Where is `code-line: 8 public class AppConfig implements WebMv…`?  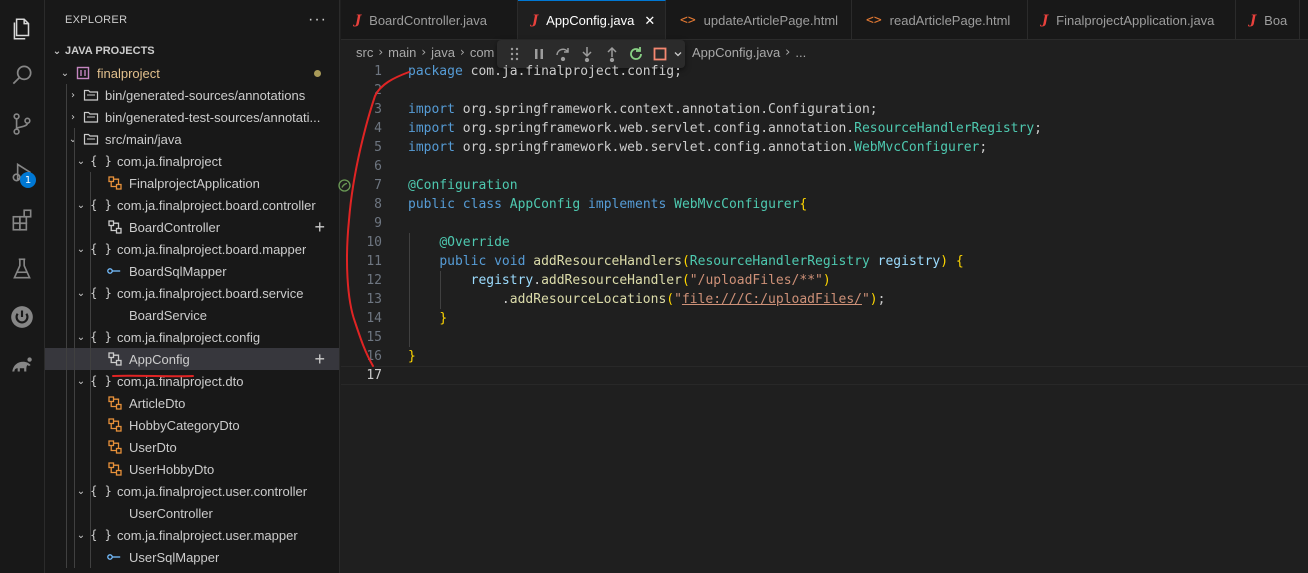
code-line: 8 public class AppConfig implements WebMv… is located at coordinates (824, 204).